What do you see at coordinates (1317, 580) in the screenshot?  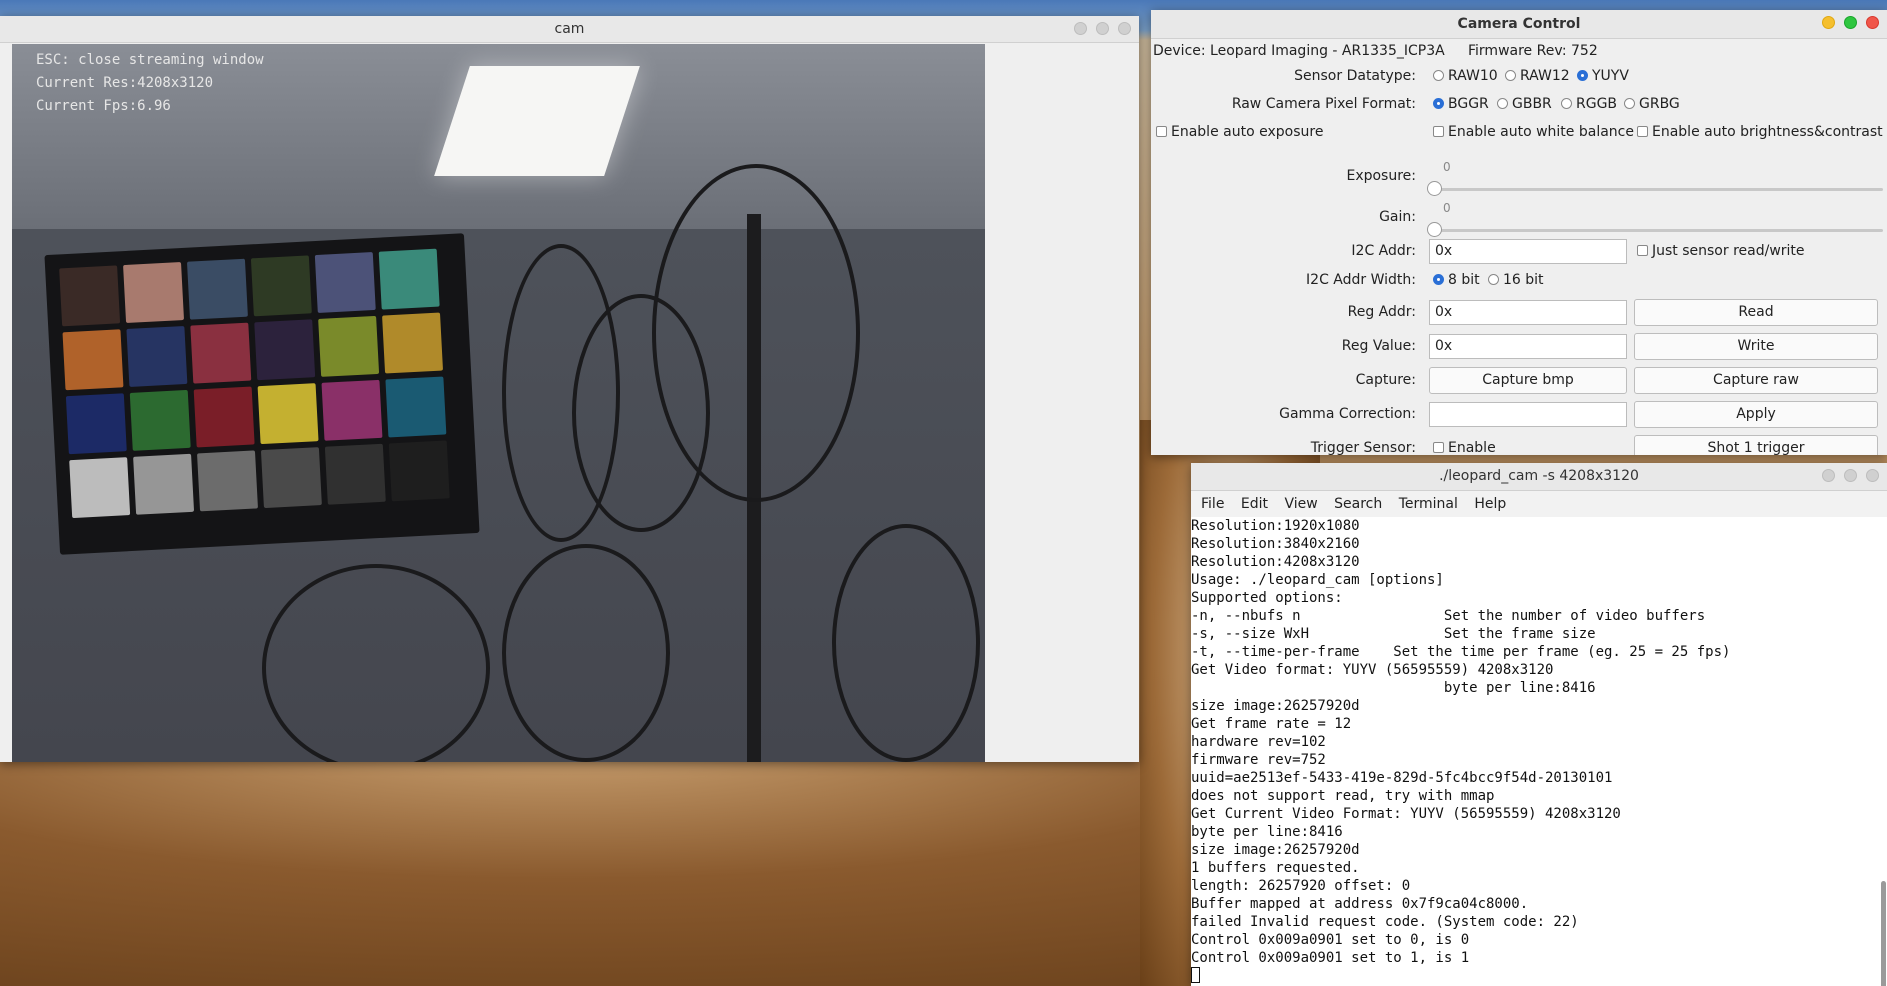 I see `terminal-line: Usage: ./leopard_cam [options]` at bounding box center [1317, 580].